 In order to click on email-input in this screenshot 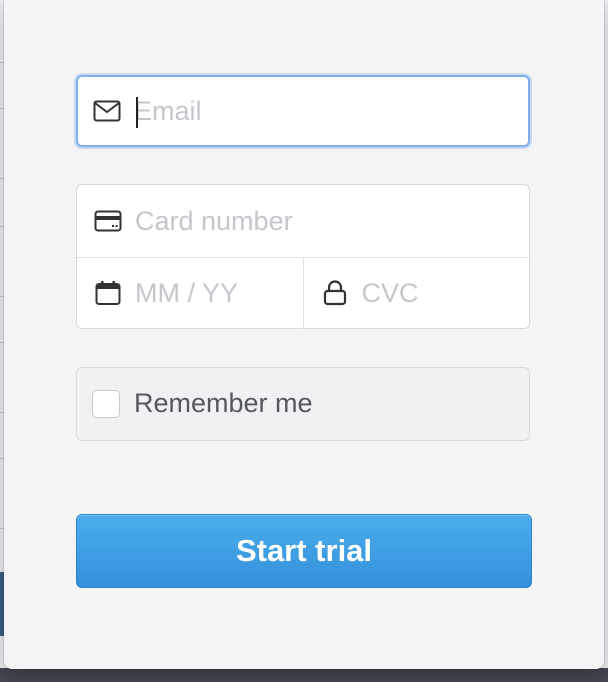, I will do `click(323, 111)`.